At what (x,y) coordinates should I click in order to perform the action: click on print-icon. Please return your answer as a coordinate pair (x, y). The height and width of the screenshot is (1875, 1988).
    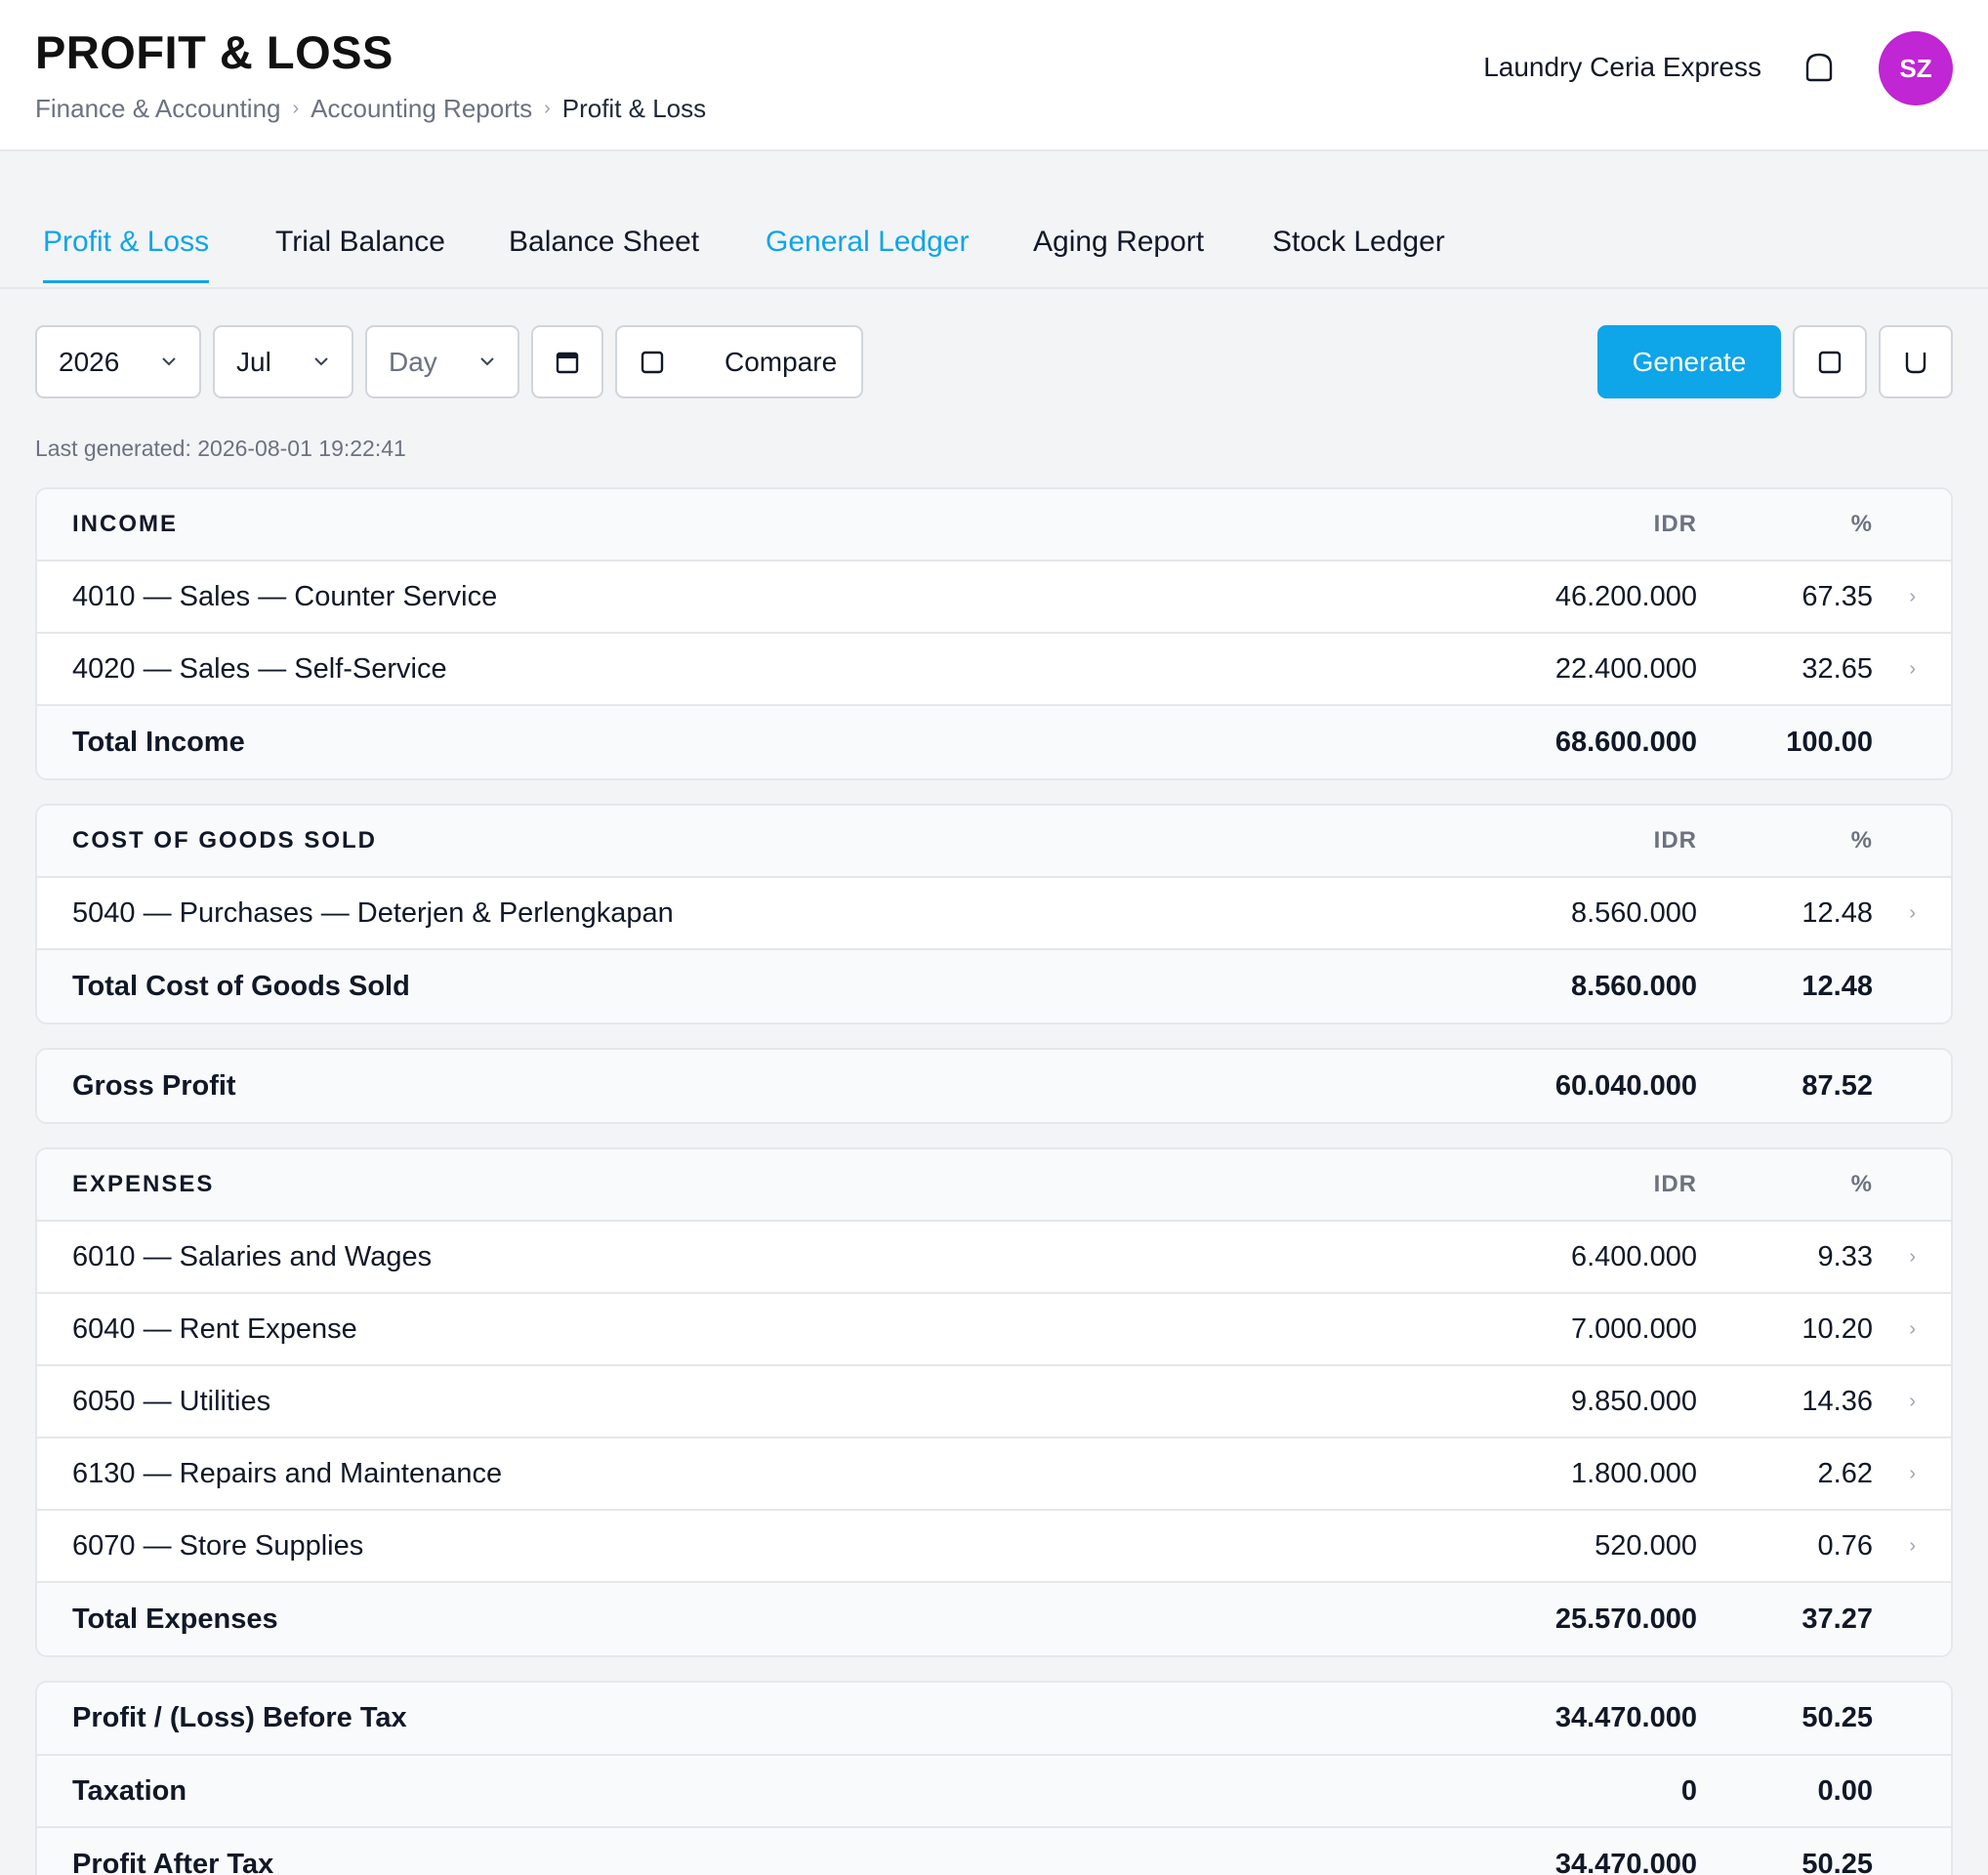
    Looking at the image, I should click on (1915, 362).